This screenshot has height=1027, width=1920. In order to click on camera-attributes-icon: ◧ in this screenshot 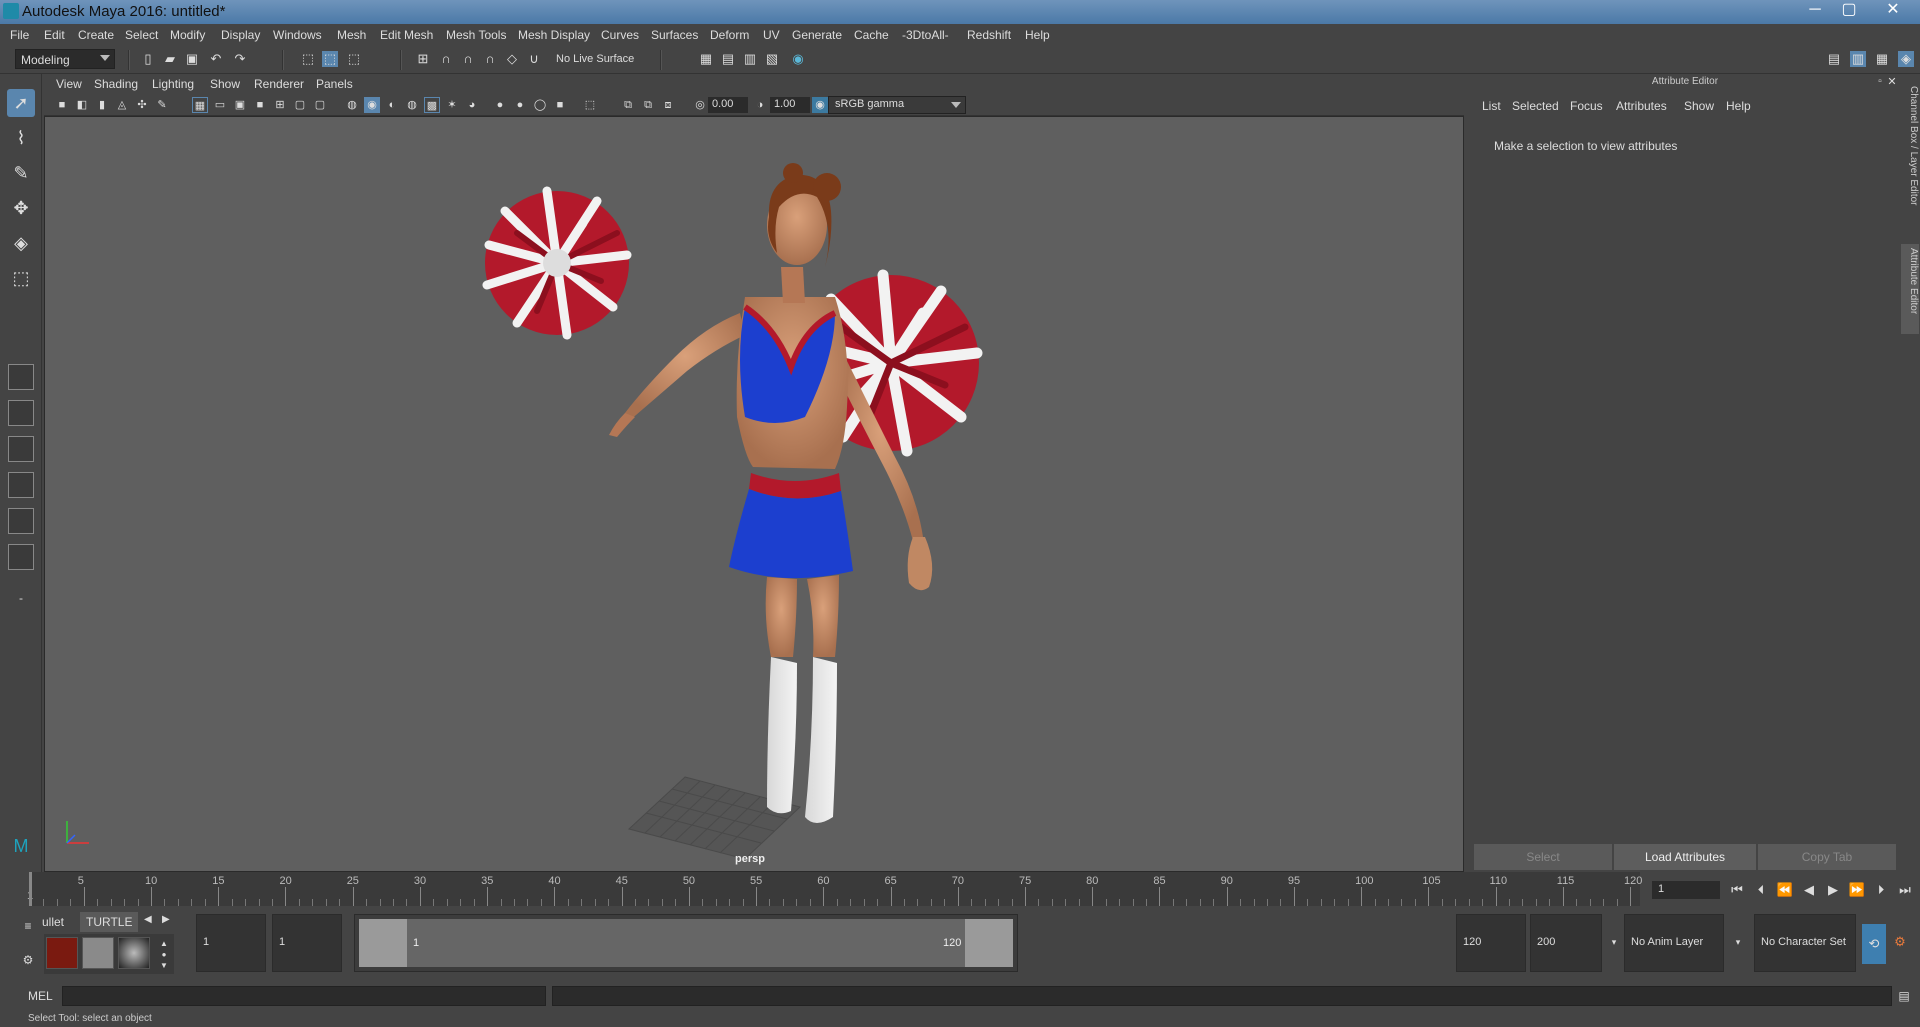, I will do `click(82, 105)`.